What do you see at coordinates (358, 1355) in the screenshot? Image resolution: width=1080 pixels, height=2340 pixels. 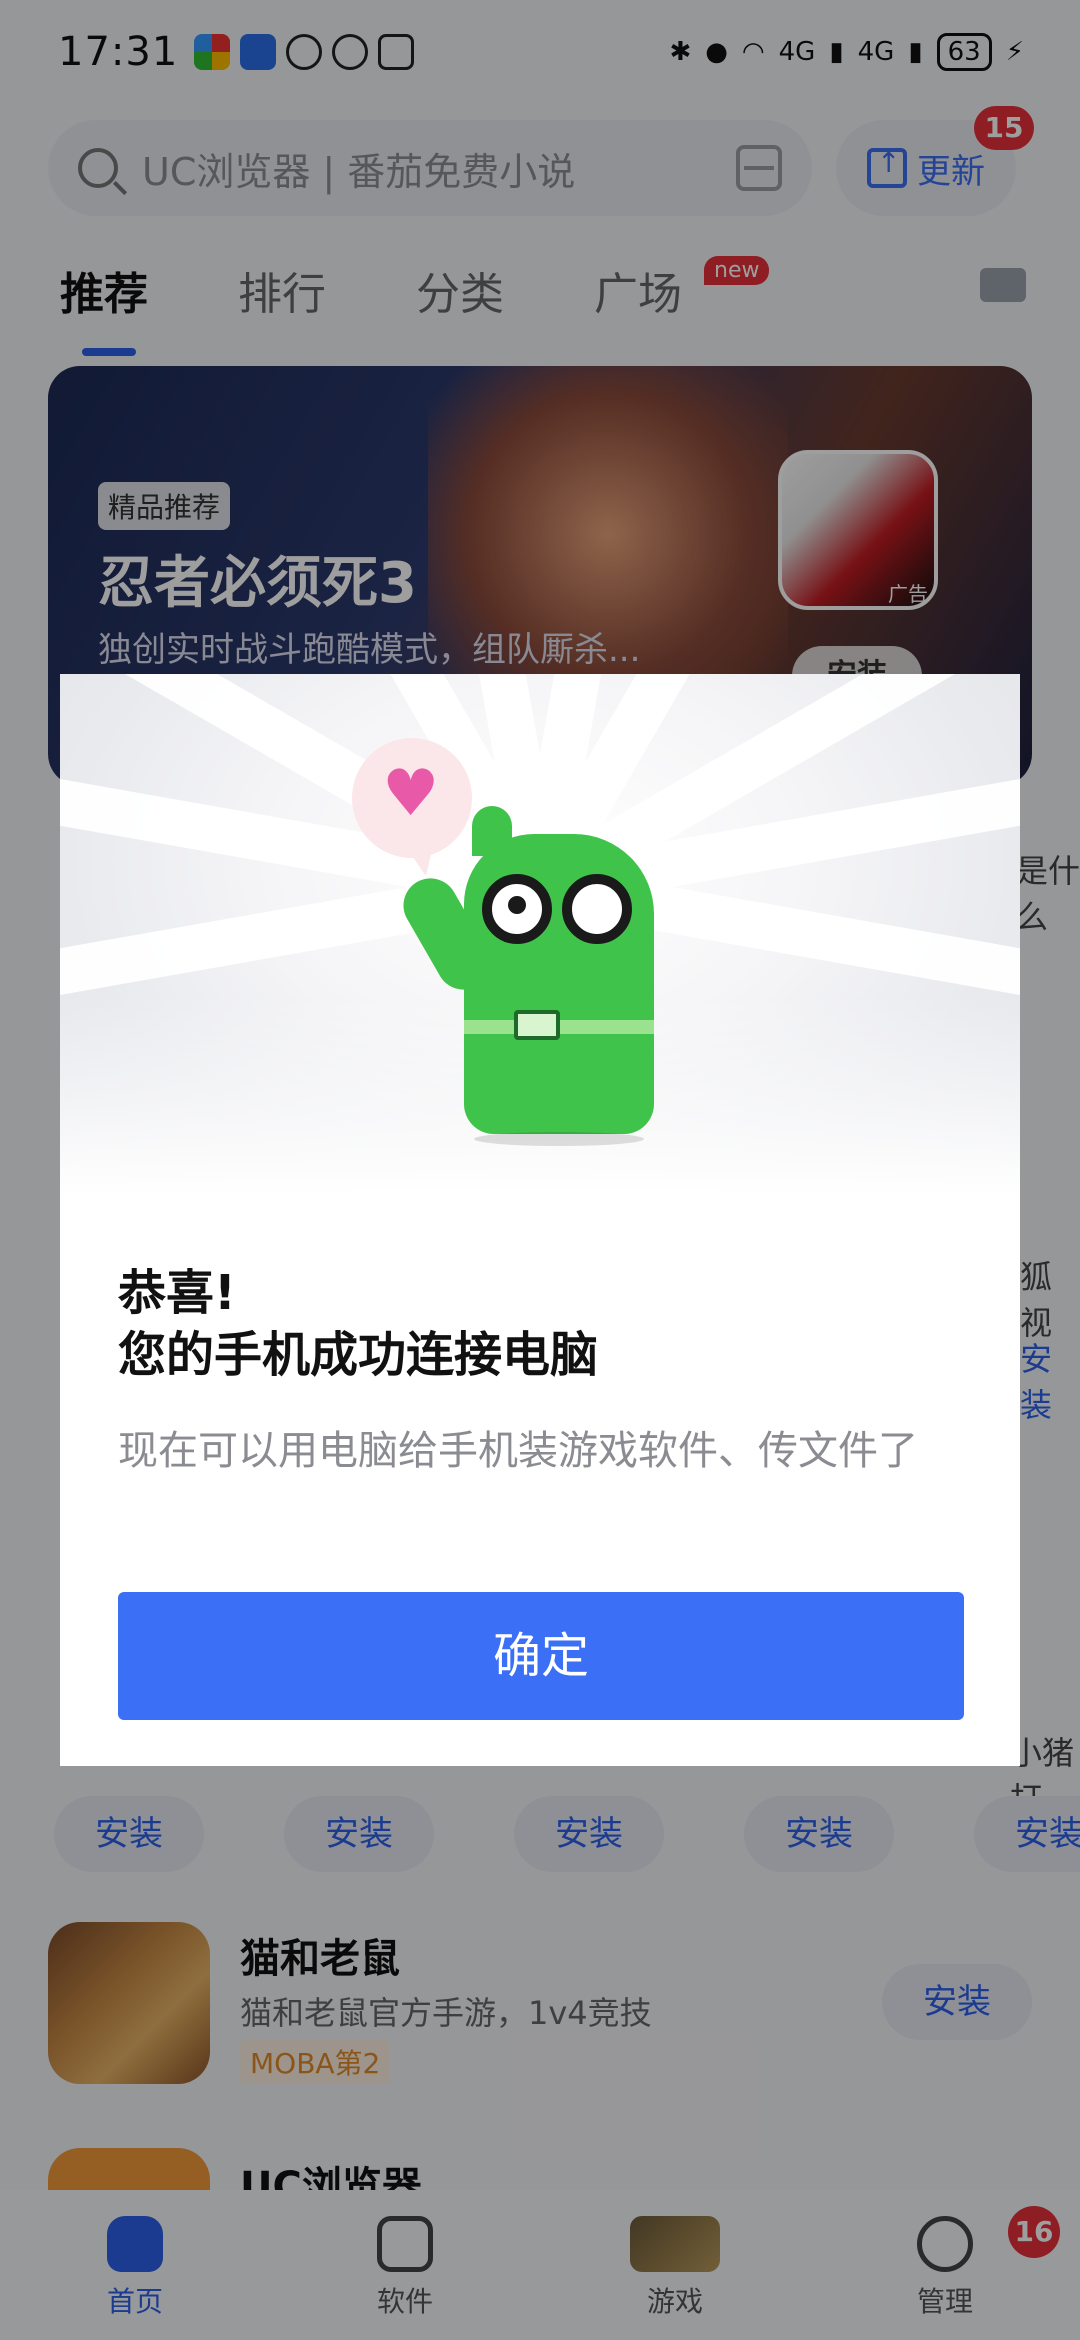 I see `dialog-title-line-2: 您的手机成功连接电脑` at bounding box center [358, 1355].